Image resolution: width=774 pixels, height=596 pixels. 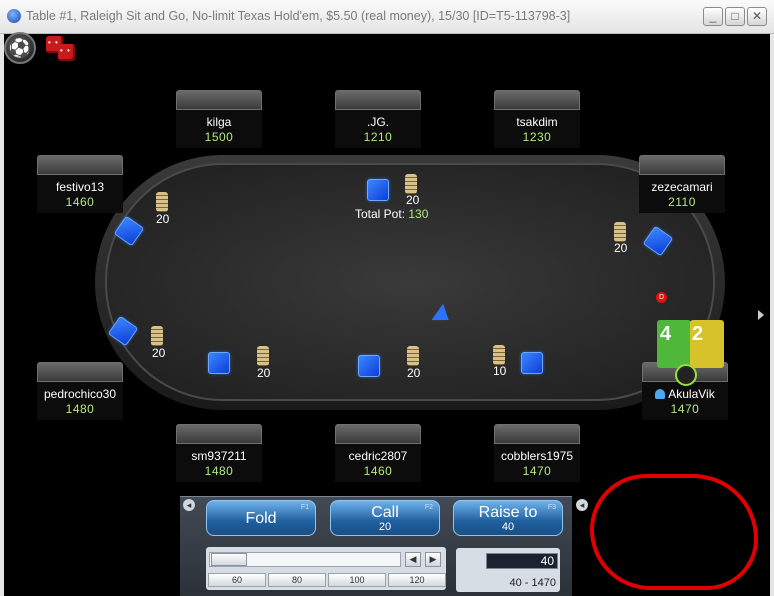 What do you see at coordinates (682, 202) in the screenshot?
I see `player-stack: 2110` at bounding box center [682, 202].